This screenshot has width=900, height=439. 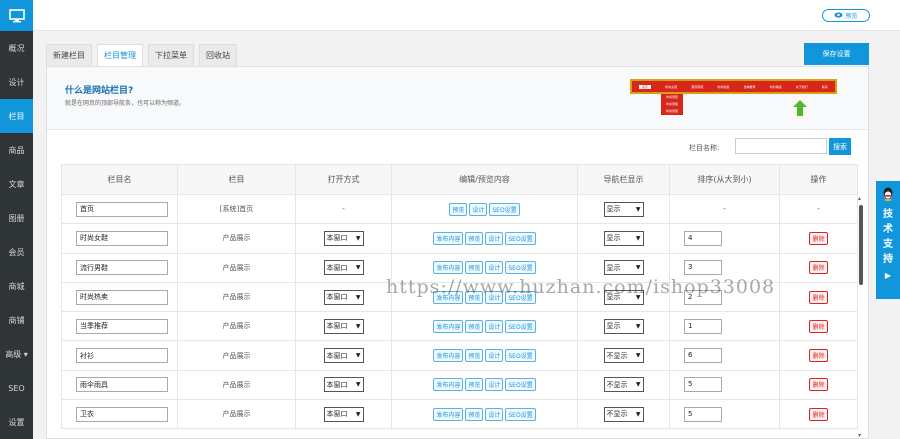 I want to click on actions-cell: 发布内容 预览 设计 SEO设置, so click(x=484, y=238).